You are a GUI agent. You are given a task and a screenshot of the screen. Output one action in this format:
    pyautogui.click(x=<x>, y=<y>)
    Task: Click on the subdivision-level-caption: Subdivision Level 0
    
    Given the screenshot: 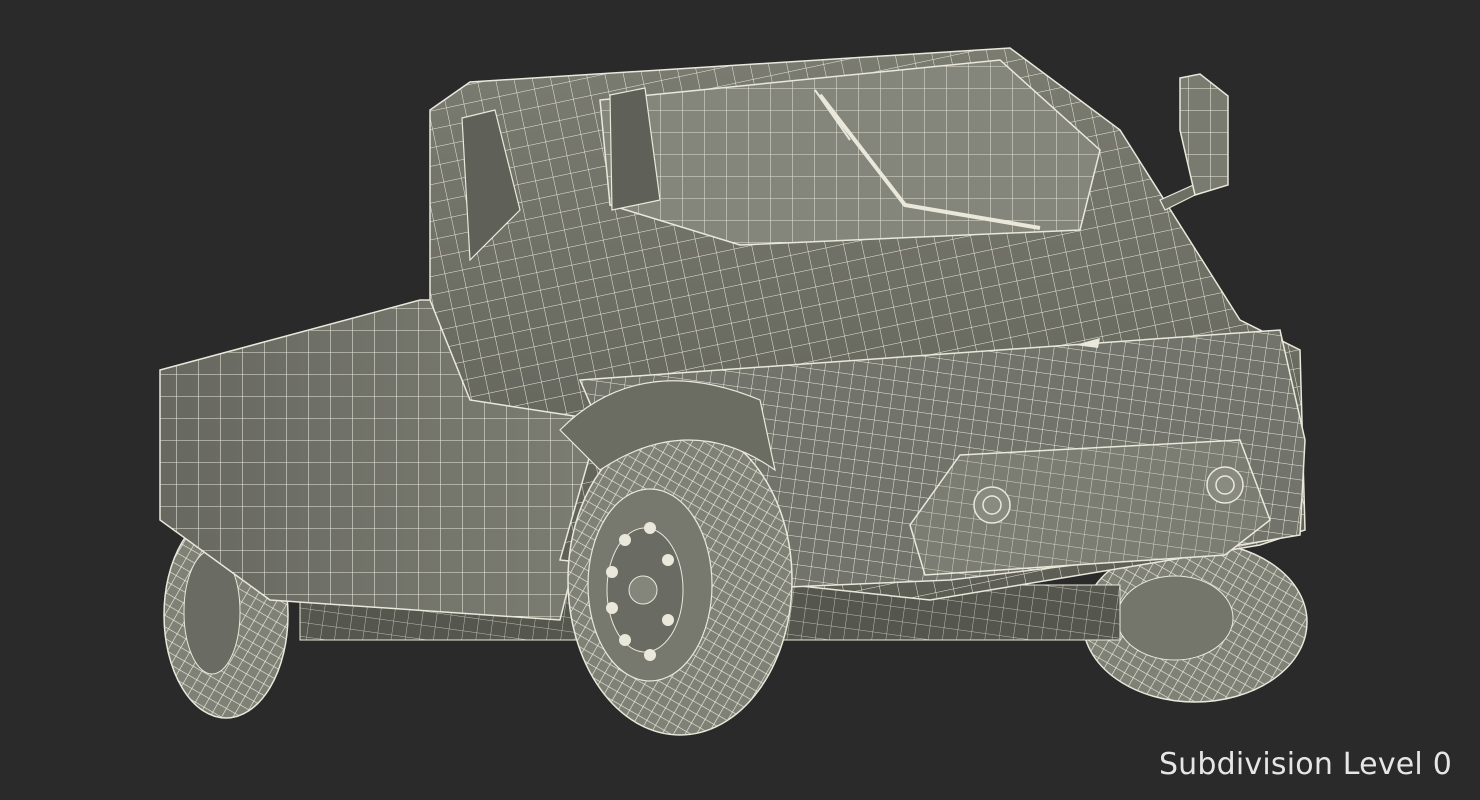 What is the action you would take?
    pyautogui.click(x=1305, y=764)
    